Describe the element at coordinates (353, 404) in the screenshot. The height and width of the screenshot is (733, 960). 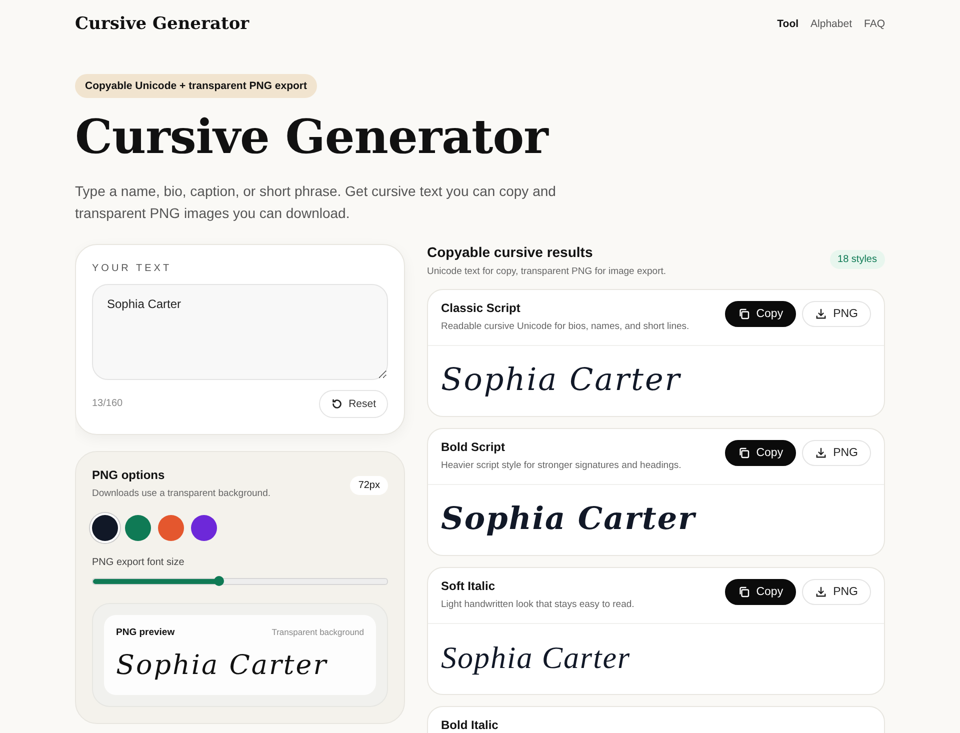
I see `reset-button: Reset` at that location.